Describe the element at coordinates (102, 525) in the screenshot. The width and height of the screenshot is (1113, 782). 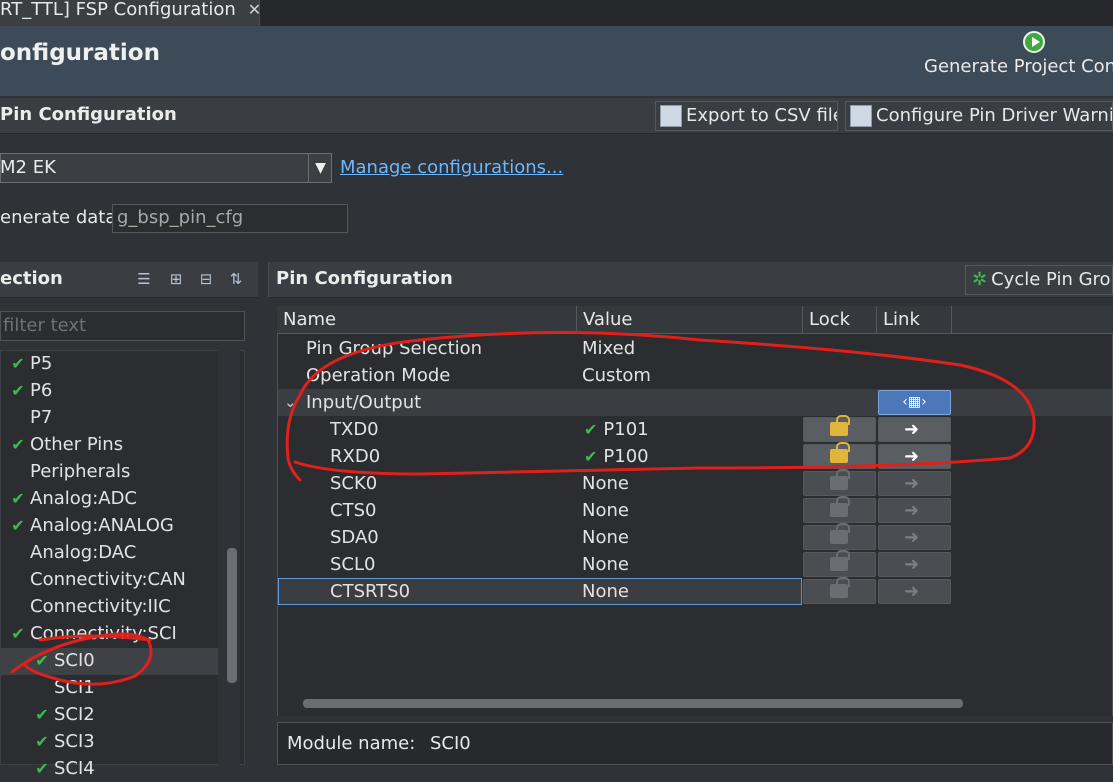
I see `tree-item-label: Analog:ANALOG` at that location.